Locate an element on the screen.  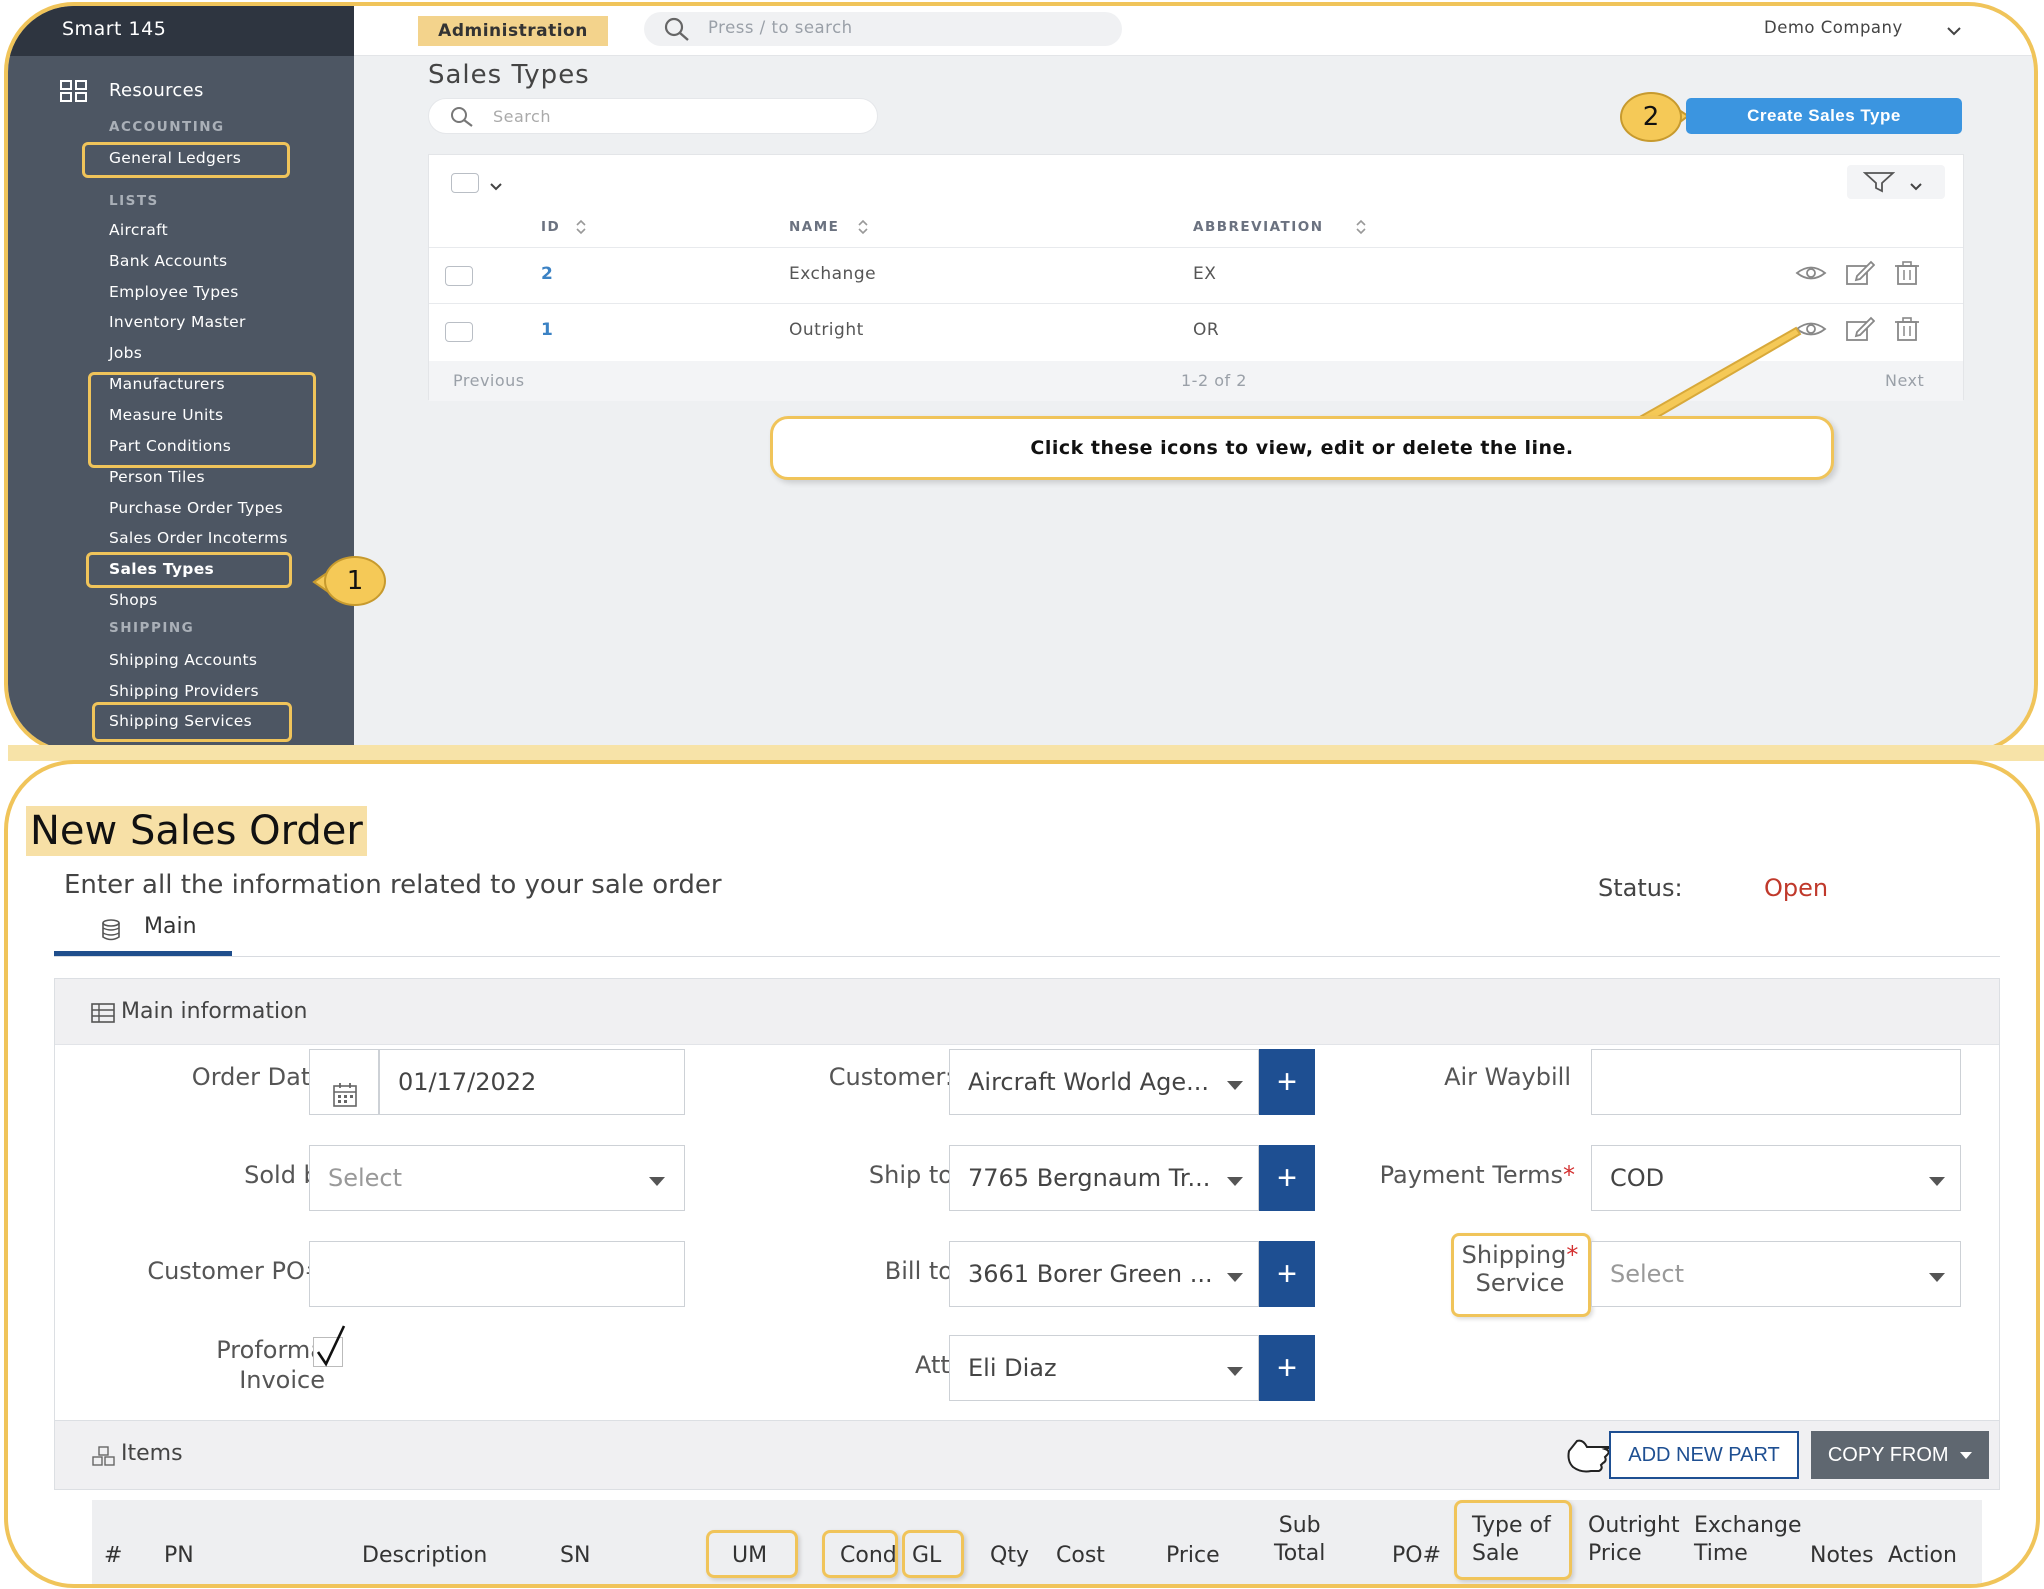
payment-terms-select: COD is located at coordinates (1776, 1178).